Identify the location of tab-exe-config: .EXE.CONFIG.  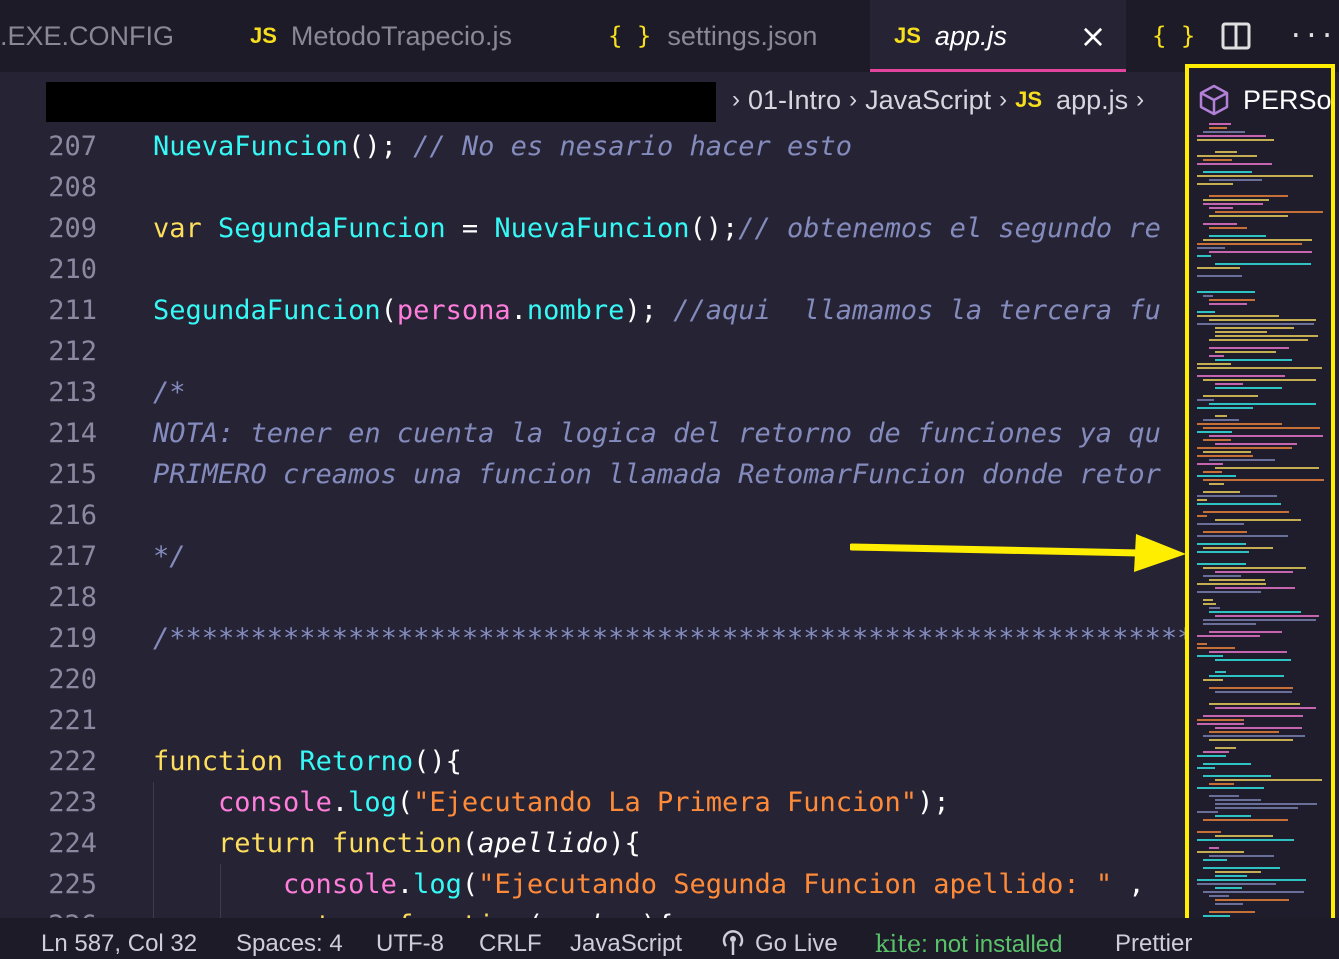
(87, 36).